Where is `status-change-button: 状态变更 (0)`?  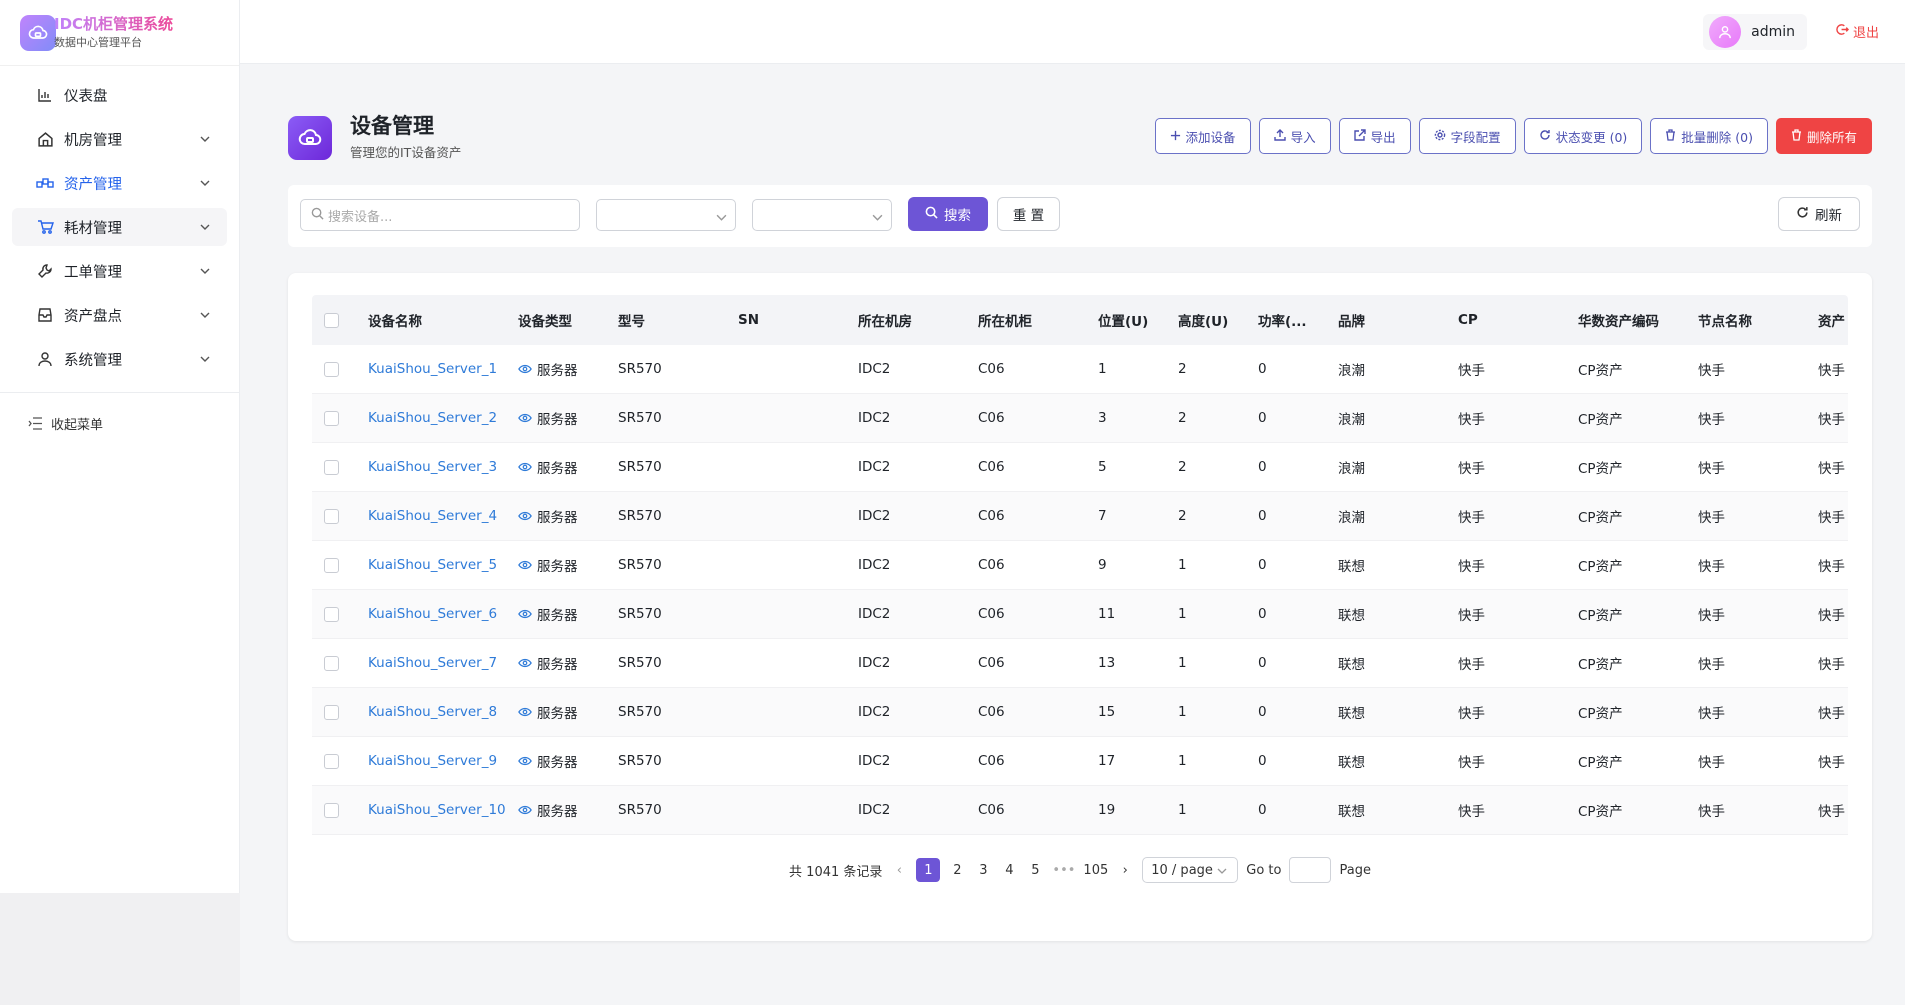 status-change-button: 状态变更 (0) is located at coordinates (1583, 136).